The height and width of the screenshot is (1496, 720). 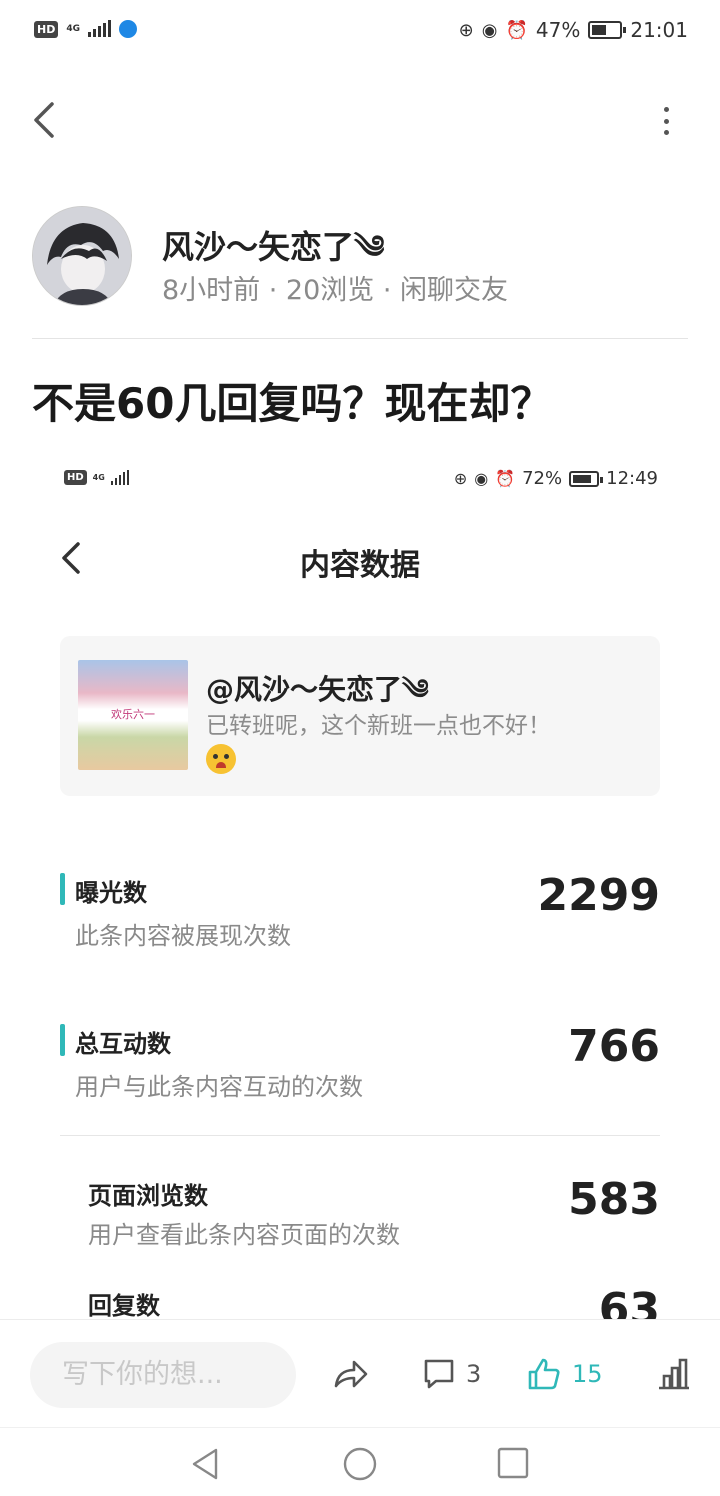 What do you see at coordinates (558, 30) in the screenshot?
I see `battery-percent: 47%` at bounding box center [558, 30].